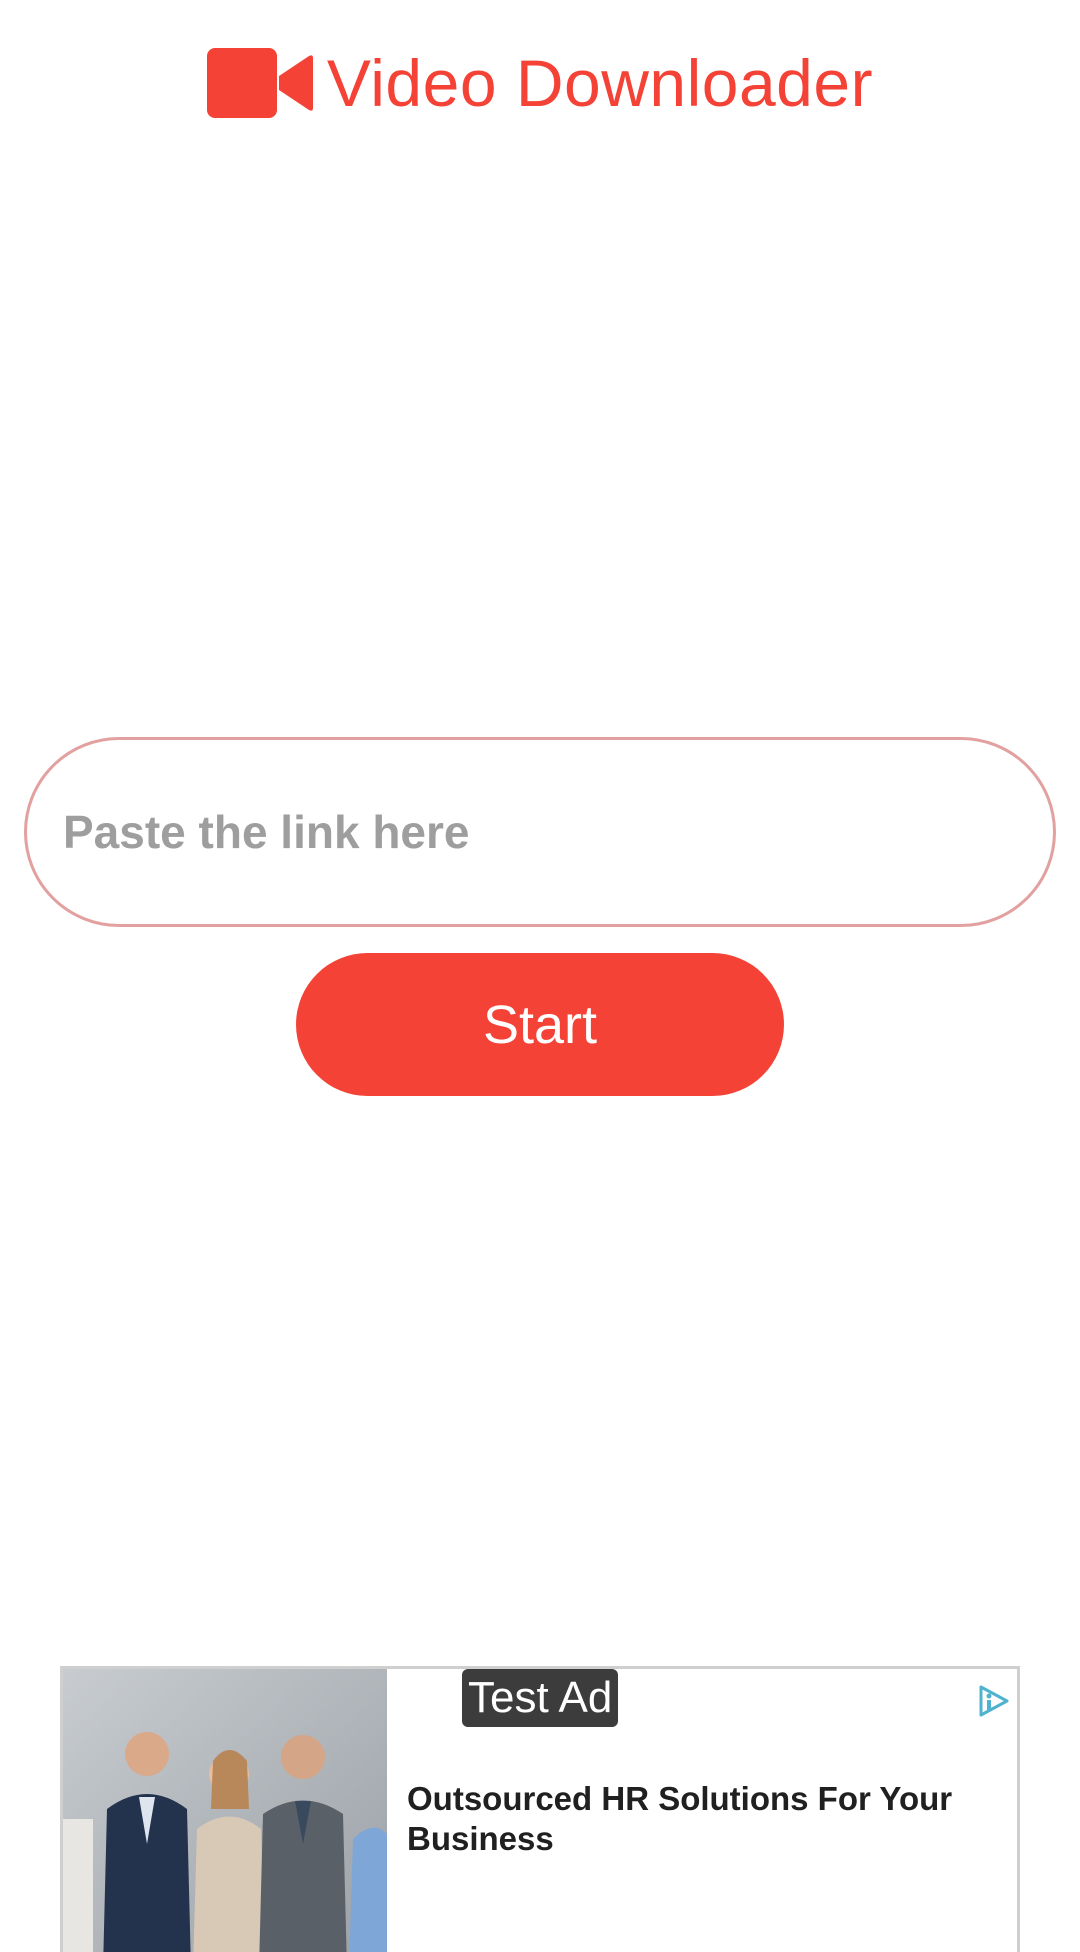 This screenshot has height=1952, width=1080. Describe the element at coordinates (540, 1698) in the screenshot. I see `ad-label: Test Ad` at that location.